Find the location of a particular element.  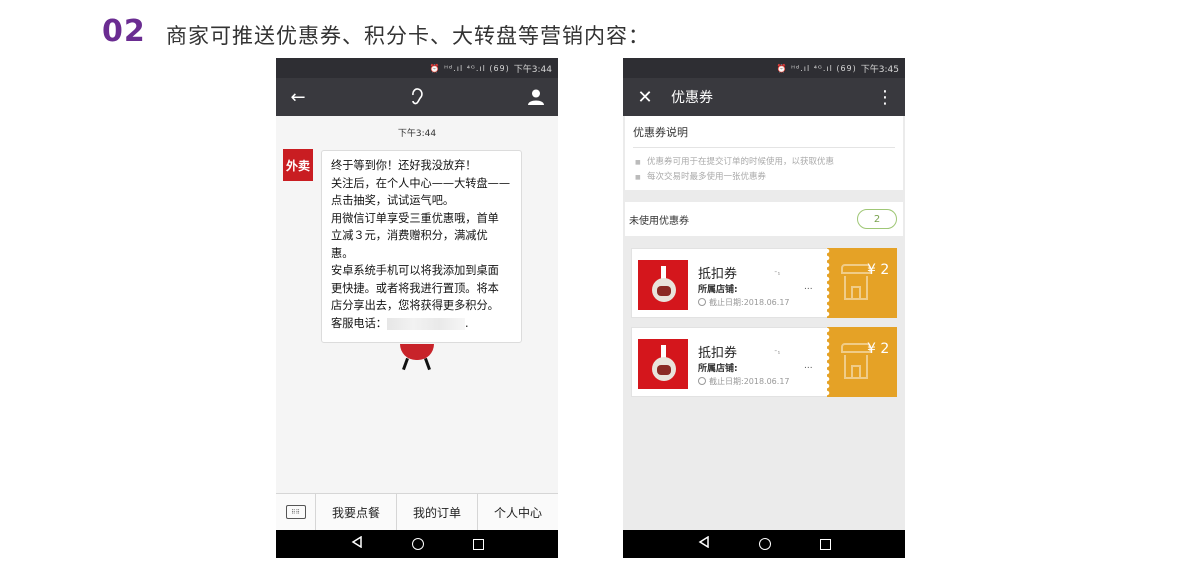

message-line: 终于等到你！还好我没放弃！ is located at coordinates (404, 165).